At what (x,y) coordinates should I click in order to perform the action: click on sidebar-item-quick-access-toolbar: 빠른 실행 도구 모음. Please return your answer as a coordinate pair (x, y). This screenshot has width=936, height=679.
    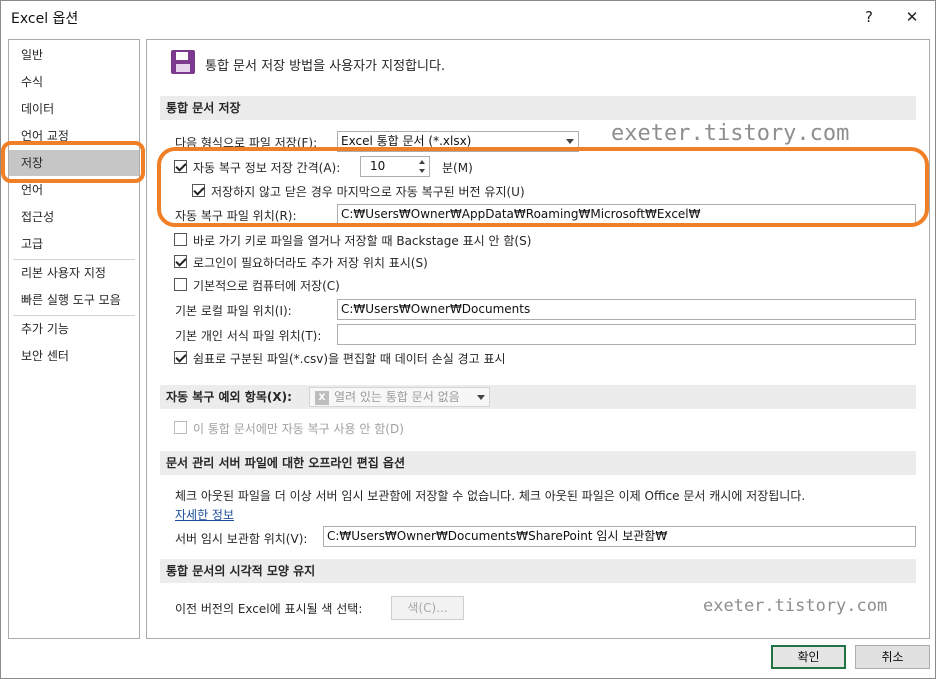
    Looking at the image, I should click on (74, 300).